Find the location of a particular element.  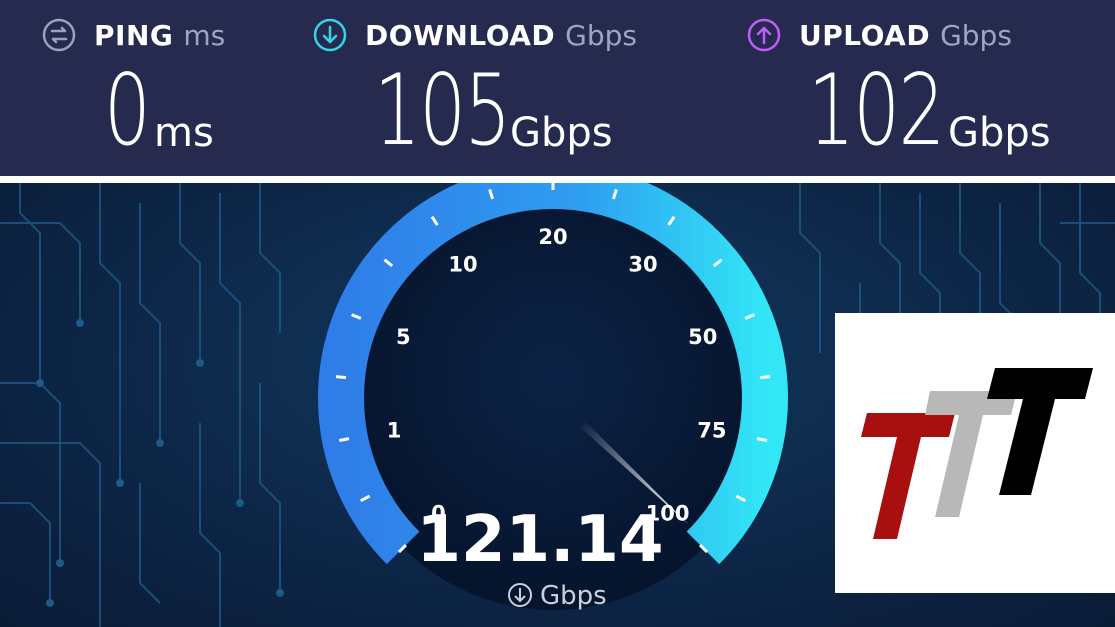

upload-unit: Gbps is located at coordinates (976, 35).